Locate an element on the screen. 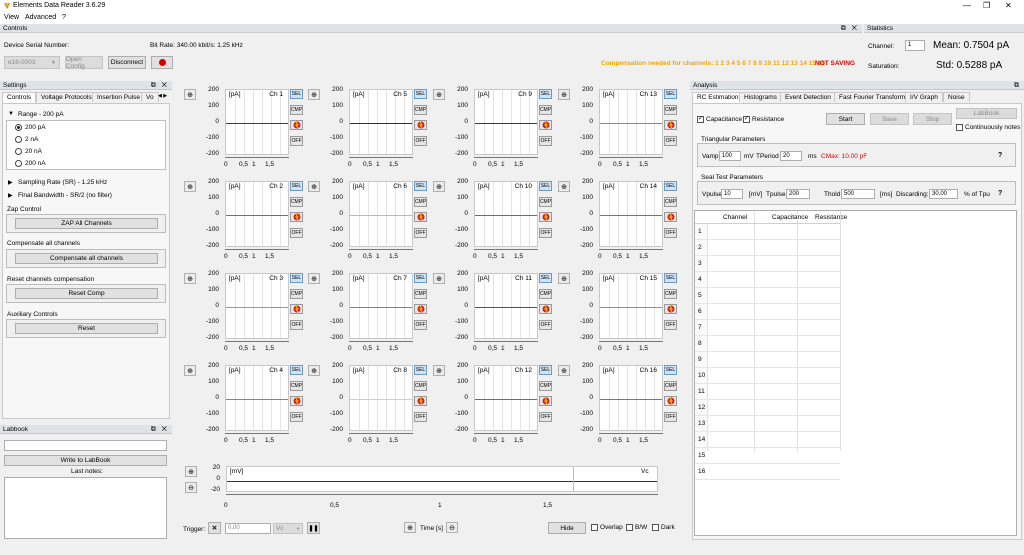  thold-spinbox: 500 is located at coordinates (858, 194).